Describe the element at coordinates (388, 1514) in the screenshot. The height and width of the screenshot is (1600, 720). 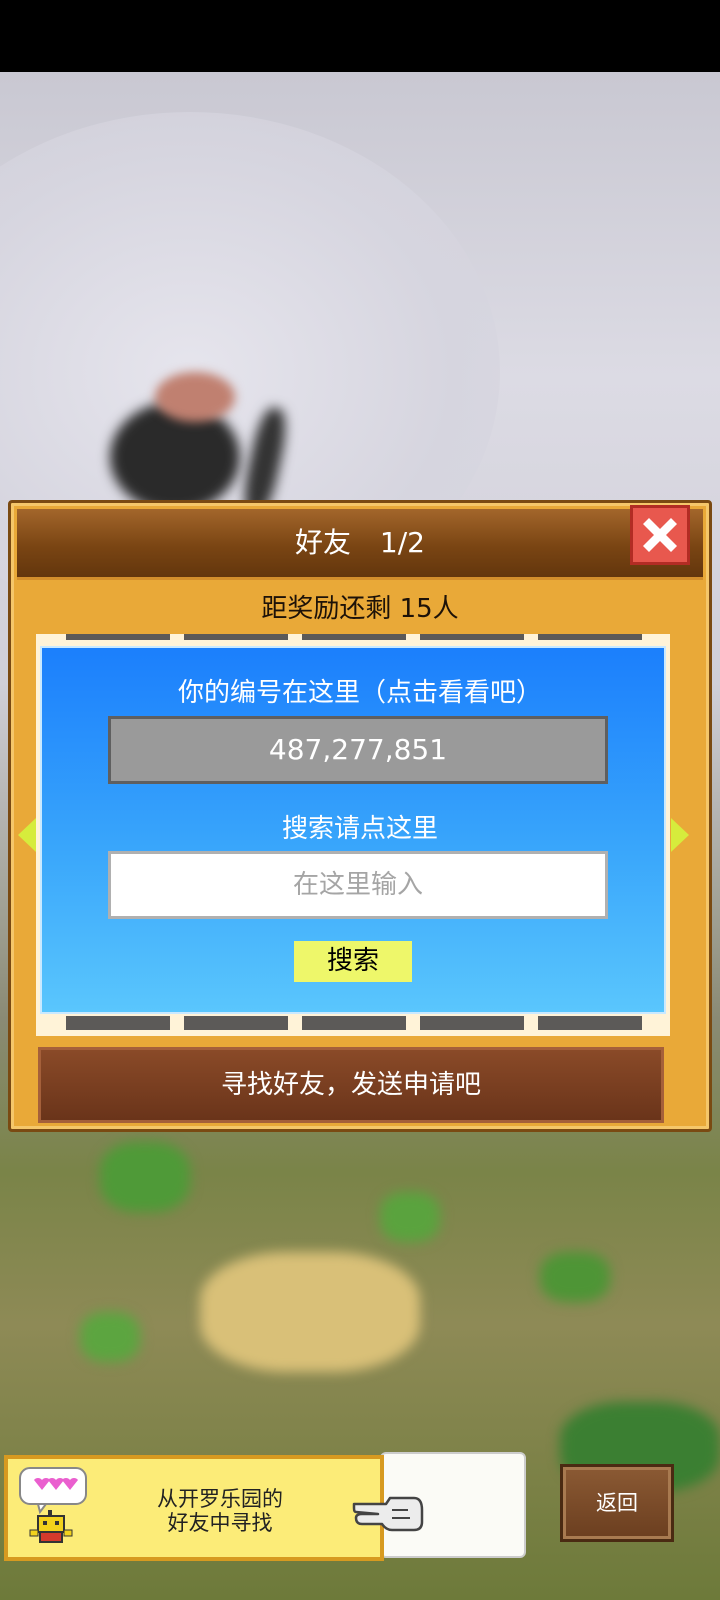
I see `pointing-hand-icon` at that location.